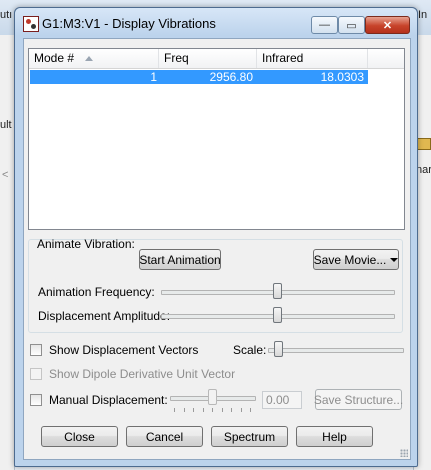 Image resolution: width=431 pixels, height=470 pixels. I want to click on minimize-button: —, so click(324, 25).